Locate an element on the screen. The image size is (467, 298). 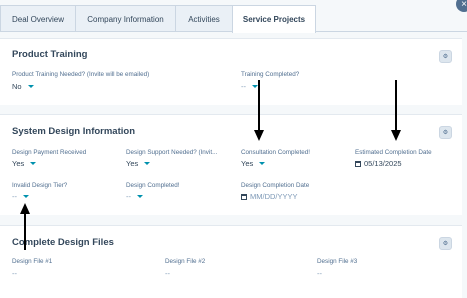
field-value: 05/13/2025 is located at coordinates (383, 163).